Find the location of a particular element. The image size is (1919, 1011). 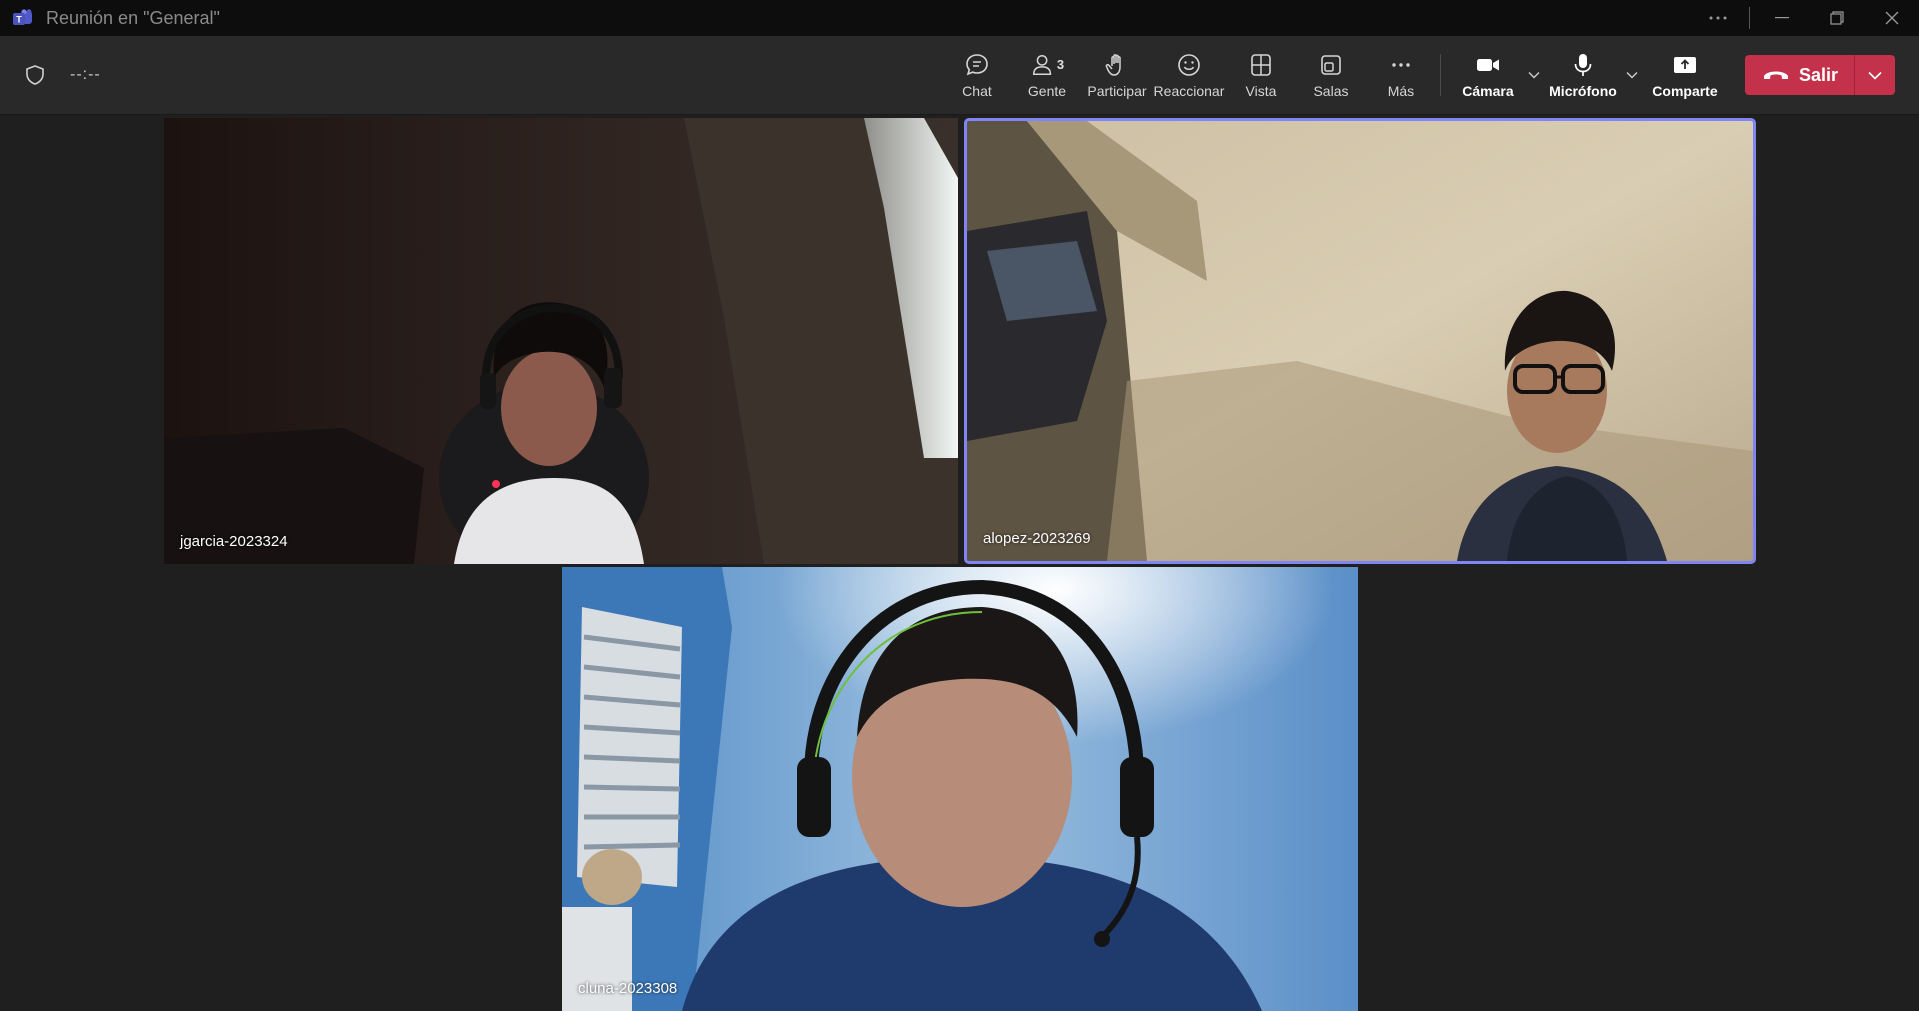

minimize-icon is located at coordinates (1781, 18).